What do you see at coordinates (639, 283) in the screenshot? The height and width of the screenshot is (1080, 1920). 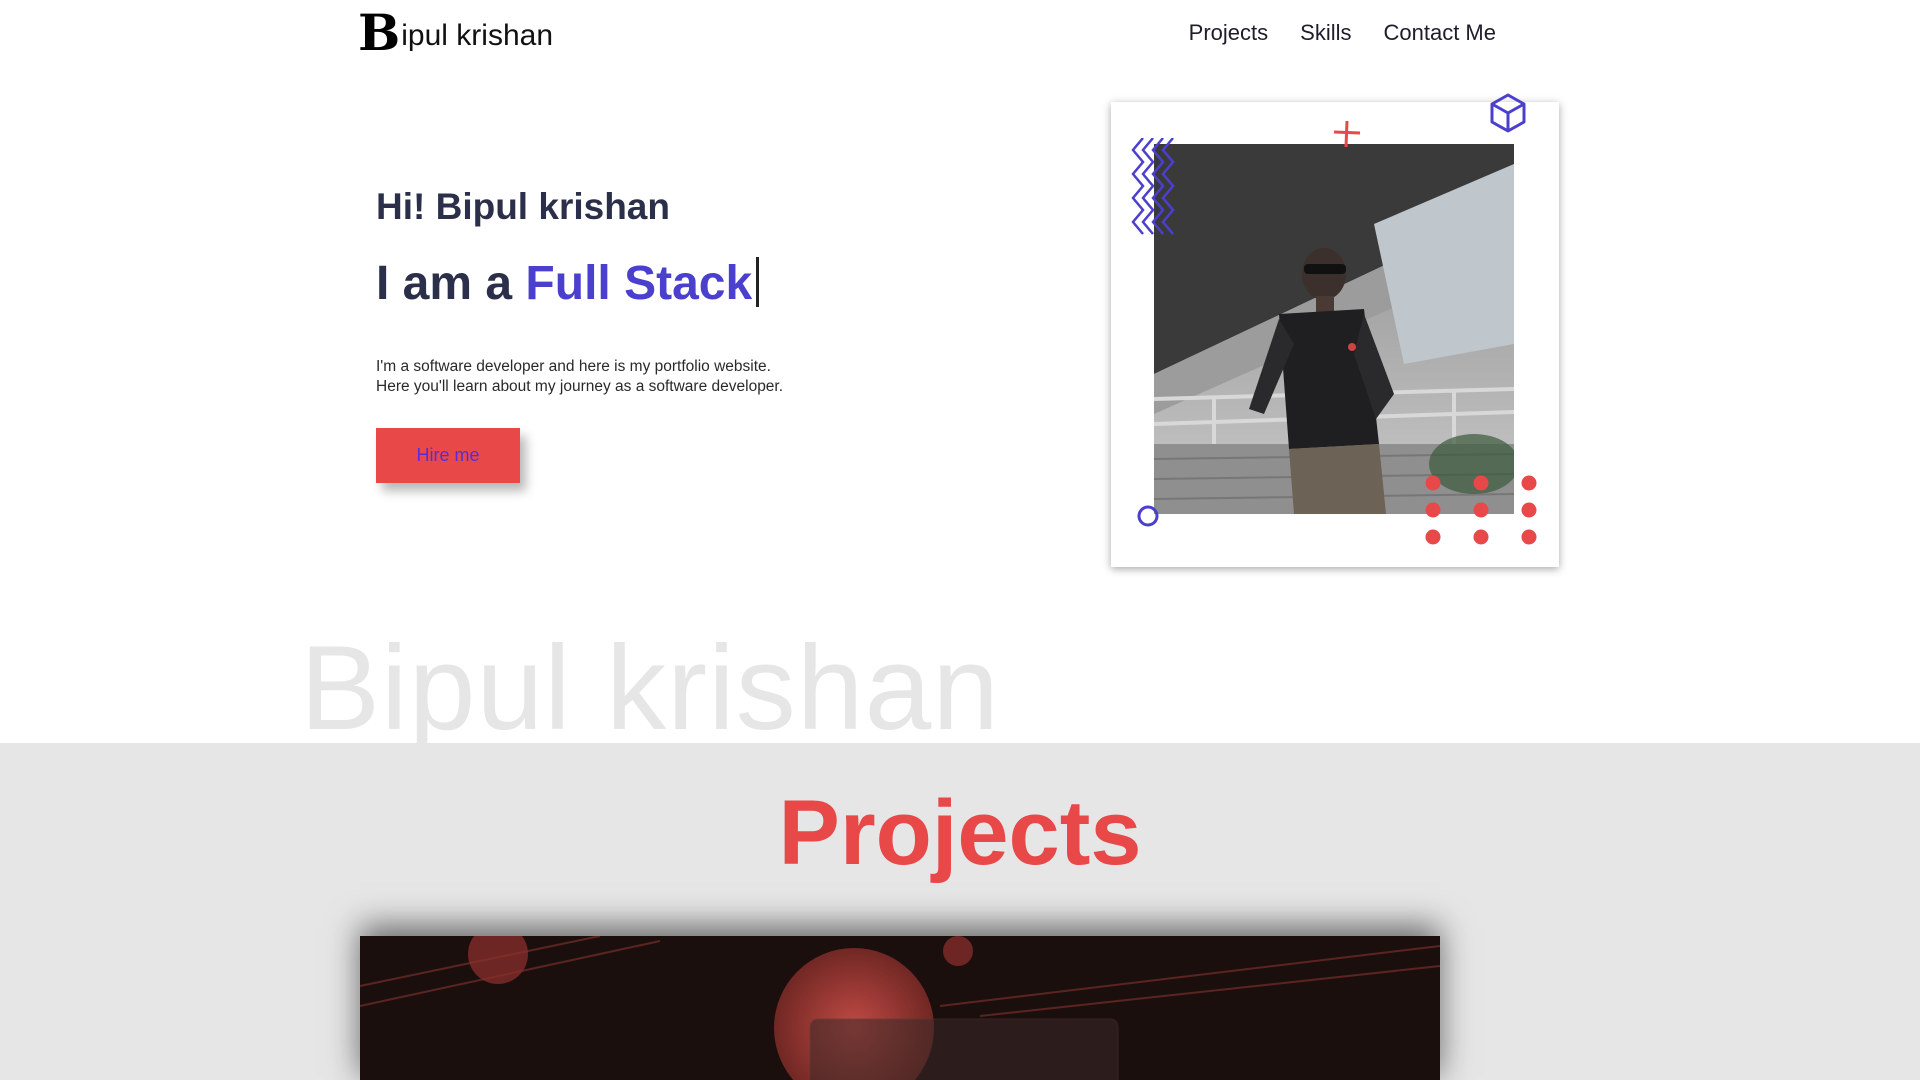 I see `role-highlight: Full Stack` at bounding box center [639, 283].